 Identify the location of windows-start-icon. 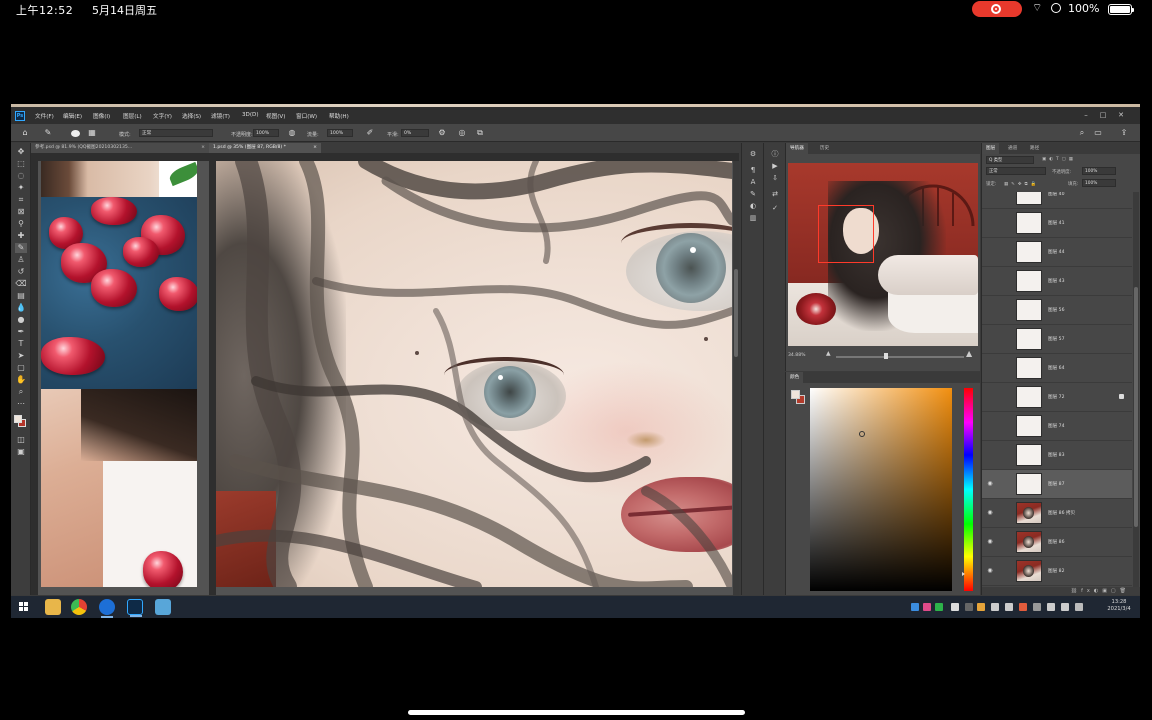
(24, 607).